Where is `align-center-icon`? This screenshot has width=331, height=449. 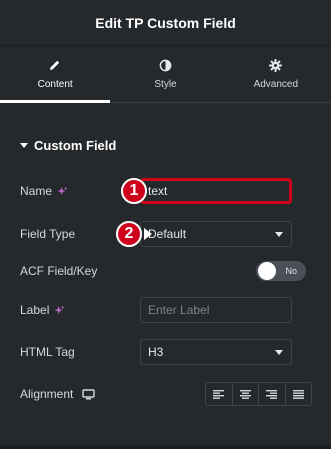 align-center-icon is located at coordinates (245, 394).